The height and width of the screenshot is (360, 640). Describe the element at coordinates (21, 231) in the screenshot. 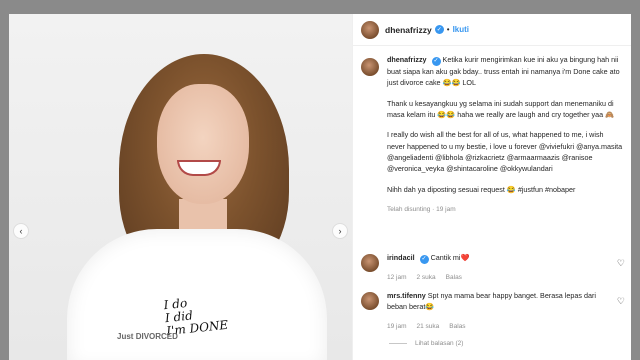

I see `chevron-left-icon: ‹` at that location.